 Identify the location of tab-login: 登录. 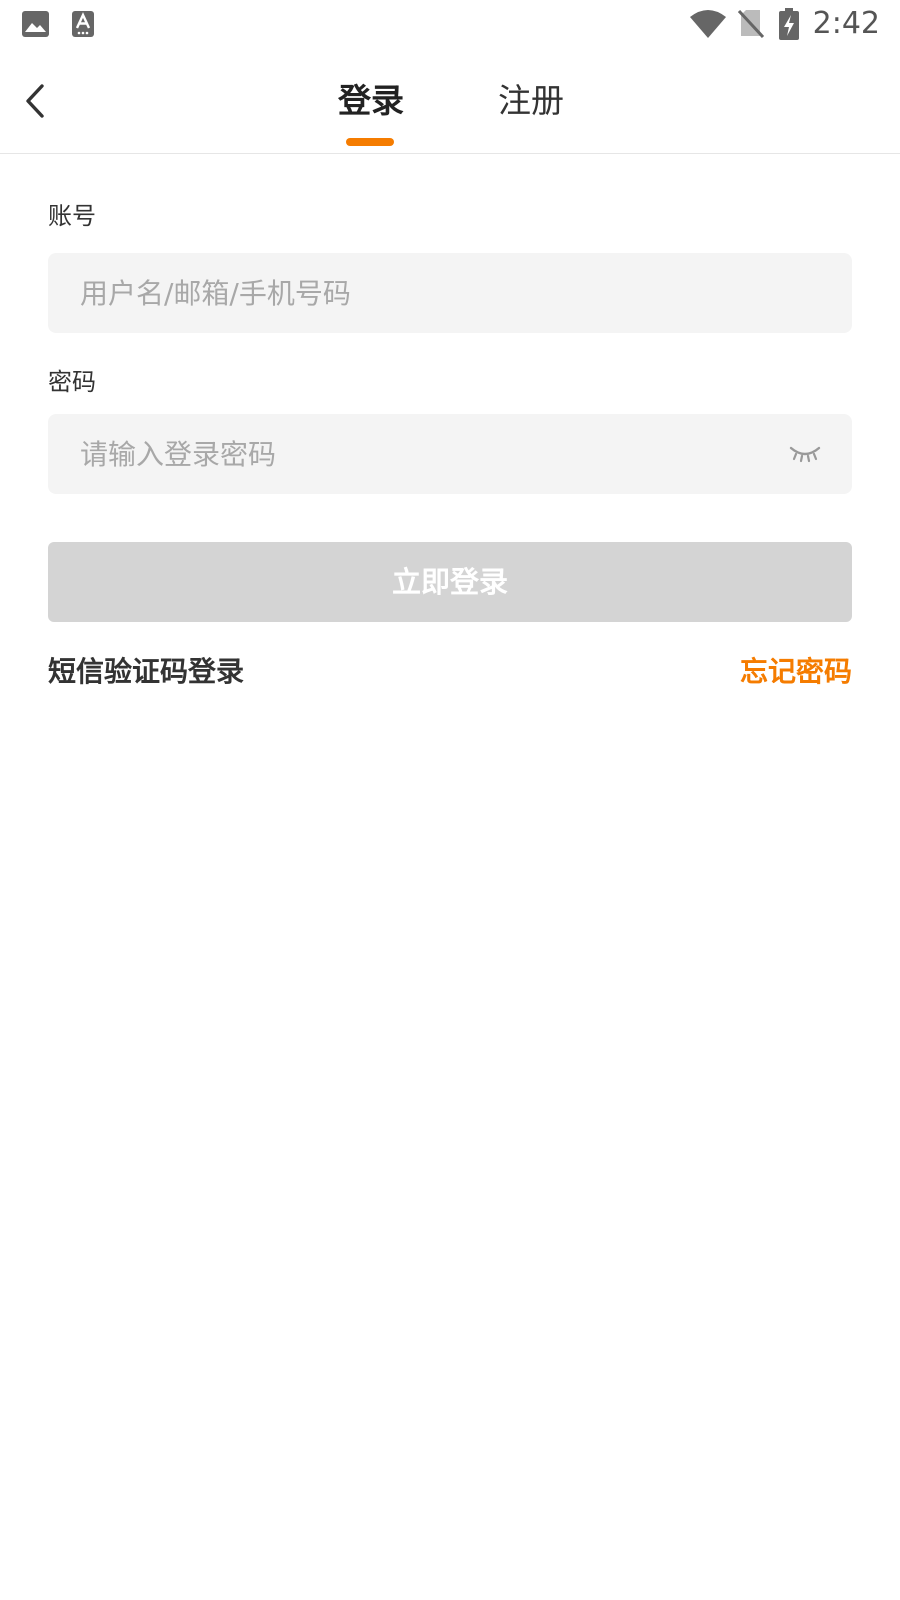
(371, 101).